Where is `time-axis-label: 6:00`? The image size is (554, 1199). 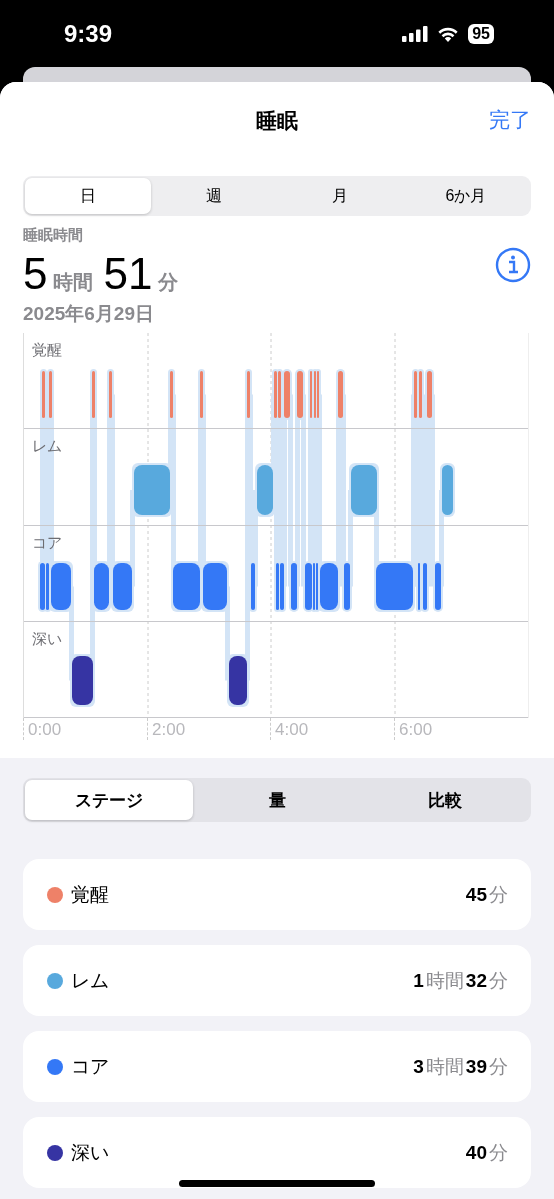 time-axis-label: 6:00 is located at coordinates (462, 729).